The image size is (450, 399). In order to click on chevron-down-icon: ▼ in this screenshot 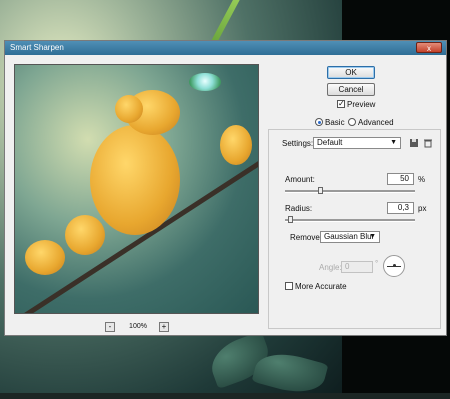, I will do `click(372, 236)`.